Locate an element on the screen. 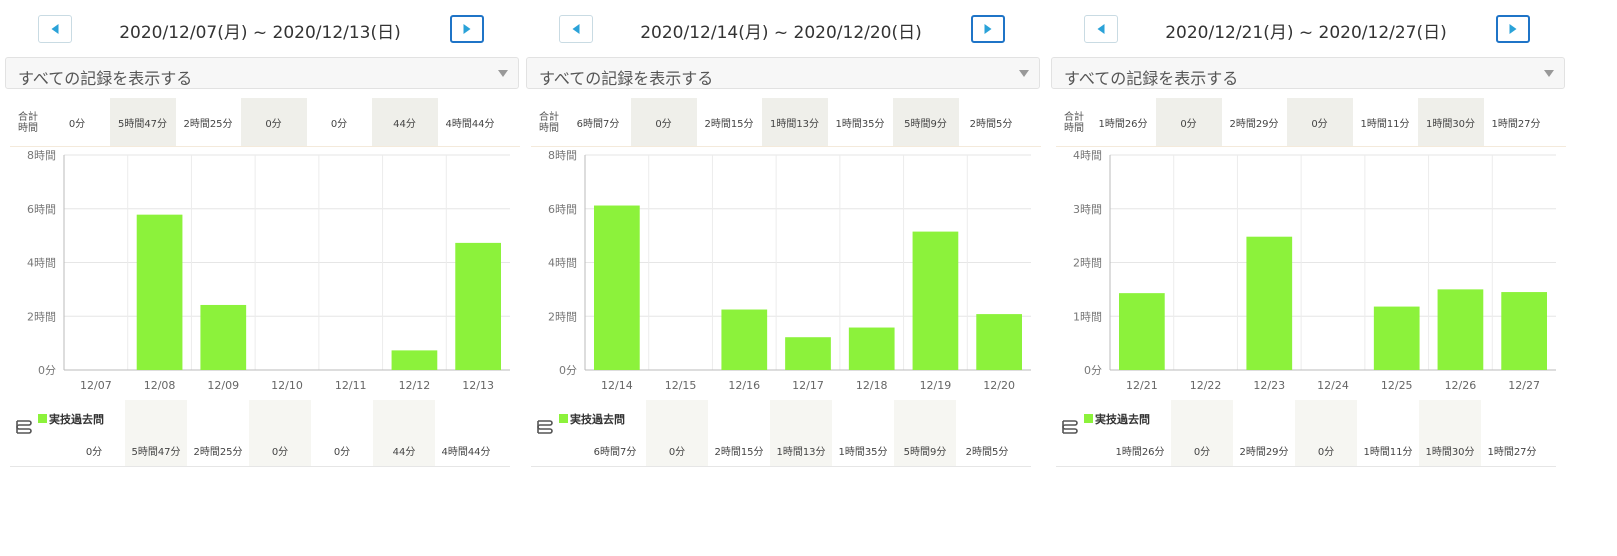 Image resolution: width=1617 pixels, height=556 pixels. daily-total-cell: 1時間30分 is located at coordinates (1450, 122).